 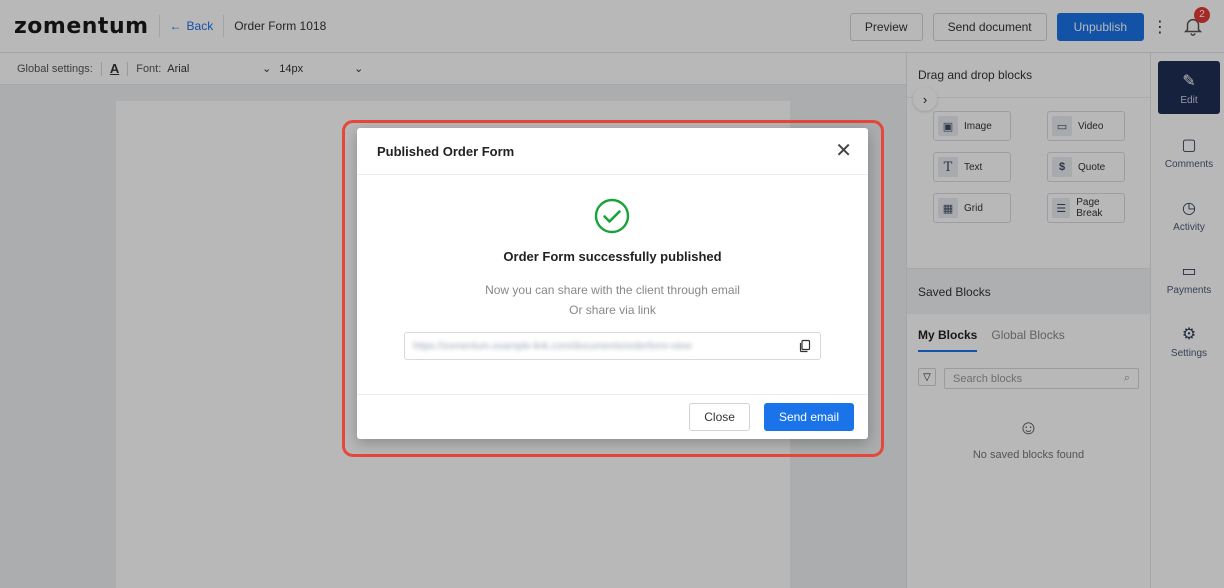 What do you see at coordinates (719, 417) in the screenshot?
I see `close-button: Close` at bounding box center [719, 417].